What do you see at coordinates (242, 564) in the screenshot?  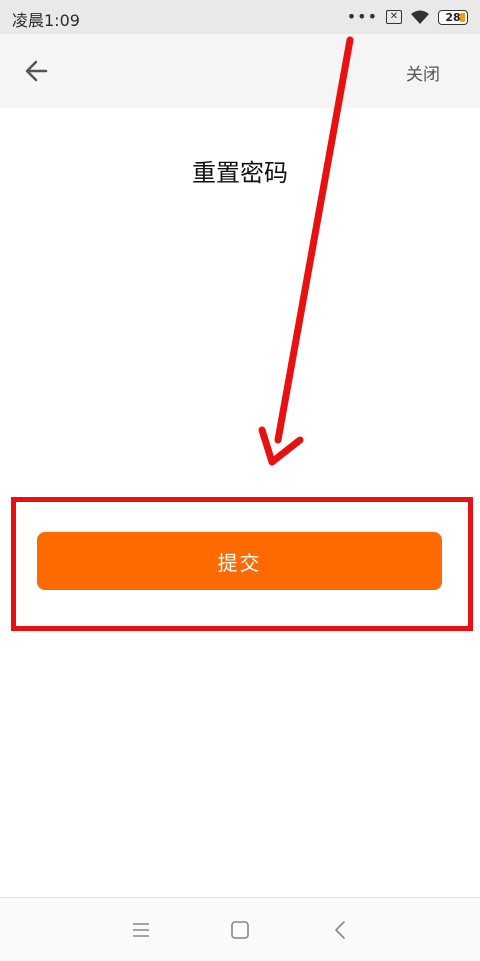 I see `annotation-highlight-box` at bounding box center [242, 564].